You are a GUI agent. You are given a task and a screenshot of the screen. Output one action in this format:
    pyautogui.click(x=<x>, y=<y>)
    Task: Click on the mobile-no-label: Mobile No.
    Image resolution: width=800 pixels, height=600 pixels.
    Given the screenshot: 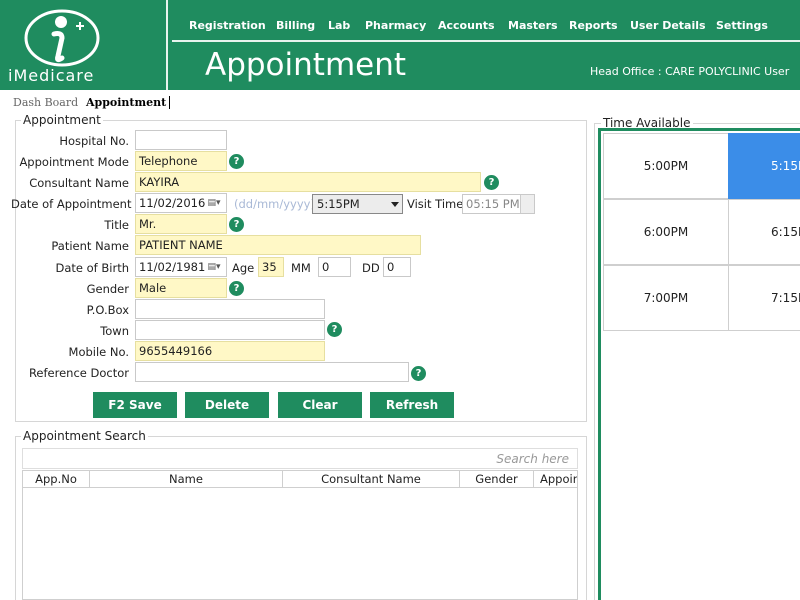 What is the action you would take?
    pyautogui.click(x=98, y=352)
    